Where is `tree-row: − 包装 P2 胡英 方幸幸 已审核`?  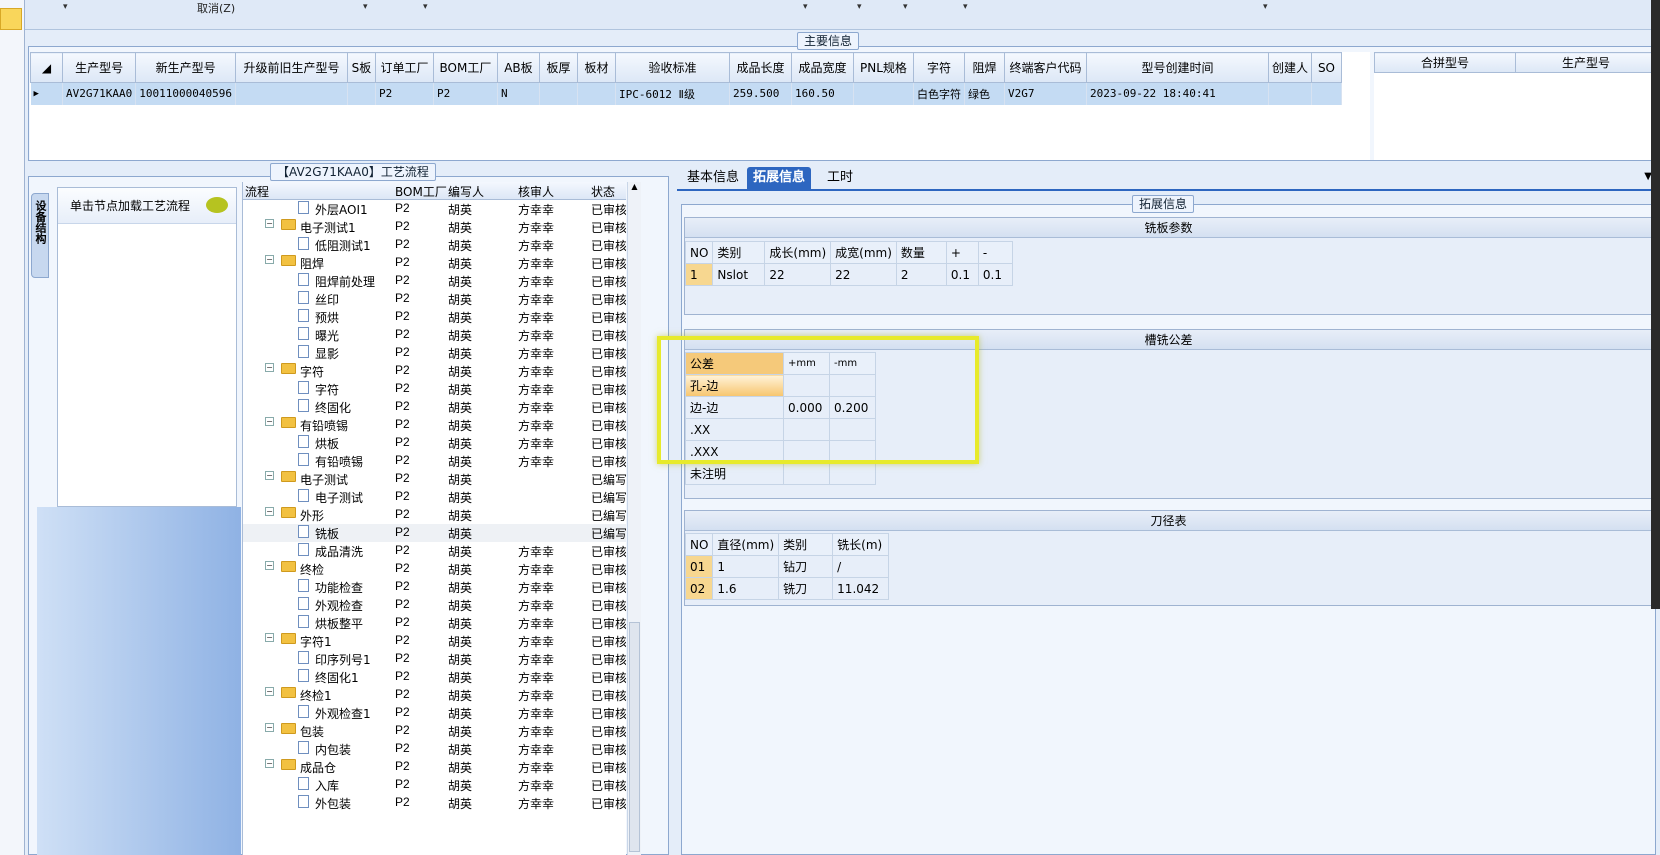
tree-row: − 包装 P2 胡英 方幸幸 已审核 is located at coordinates (434, 731).